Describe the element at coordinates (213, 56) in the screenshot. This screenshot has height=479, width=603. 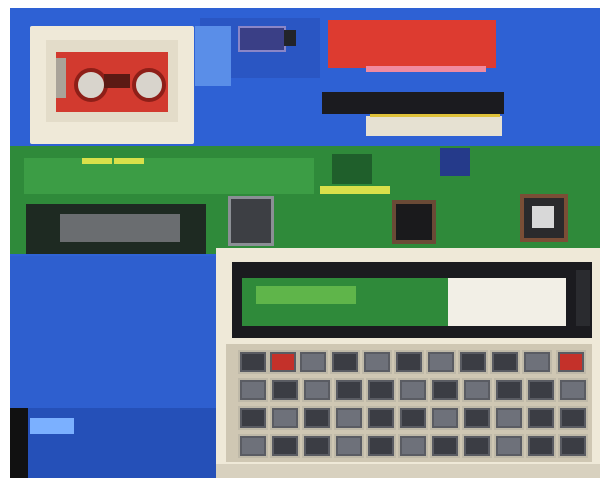
I see `light-blue-patch` at that location.